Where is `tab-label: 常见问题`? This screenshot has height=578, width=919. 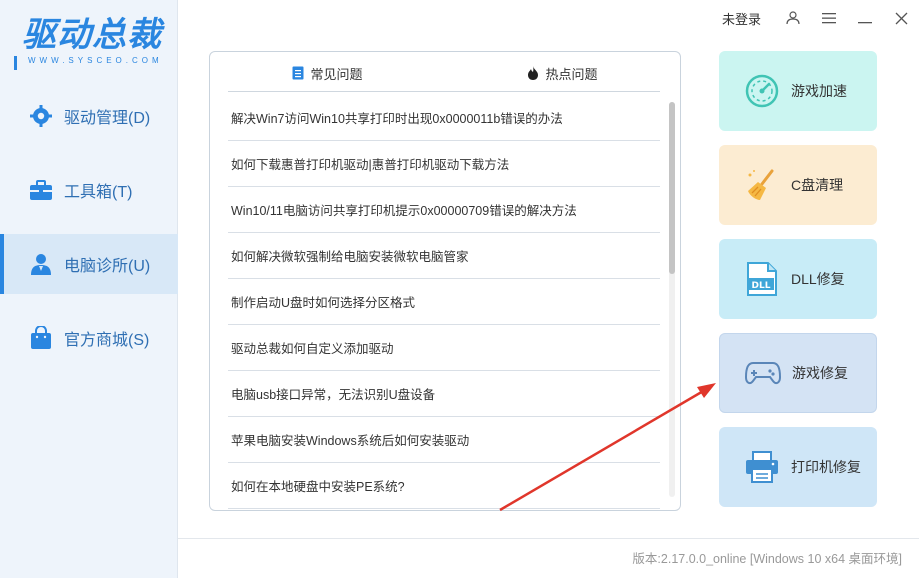 tab-label: 常见问题 is located at coordinates (336, 74).